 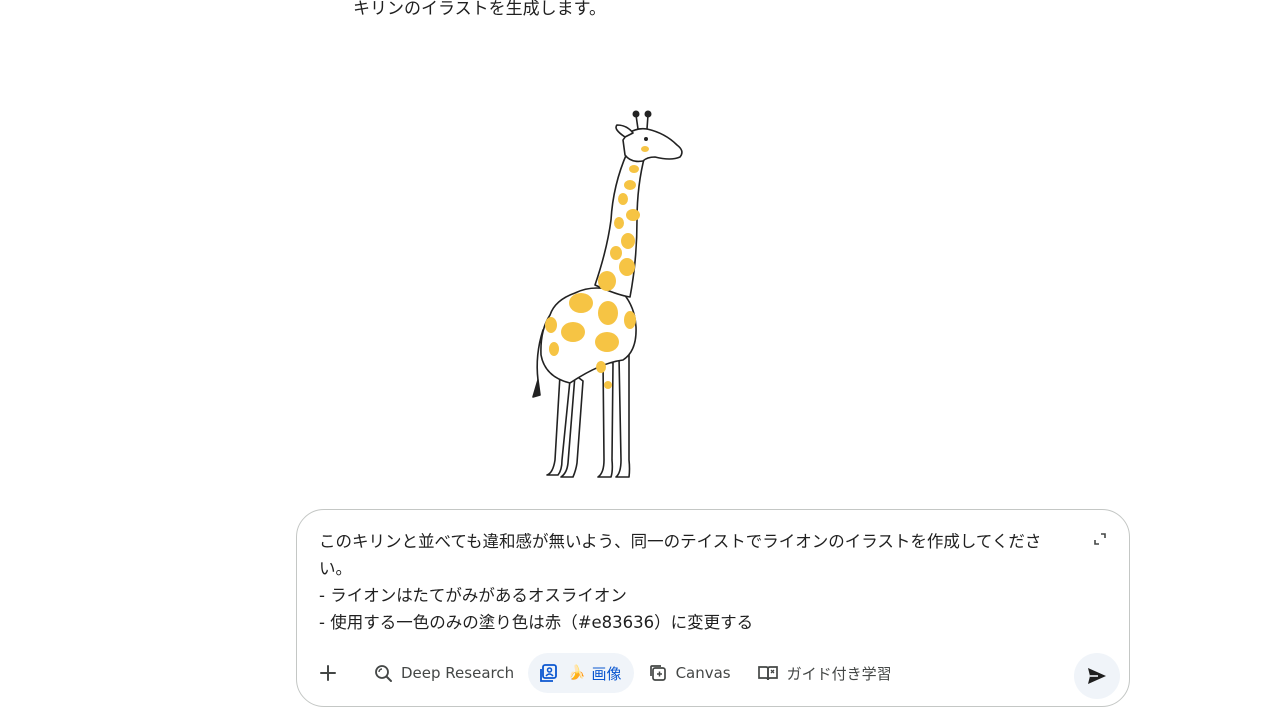 I want to click on giraffe-illustration, so click(x=607, y=294).